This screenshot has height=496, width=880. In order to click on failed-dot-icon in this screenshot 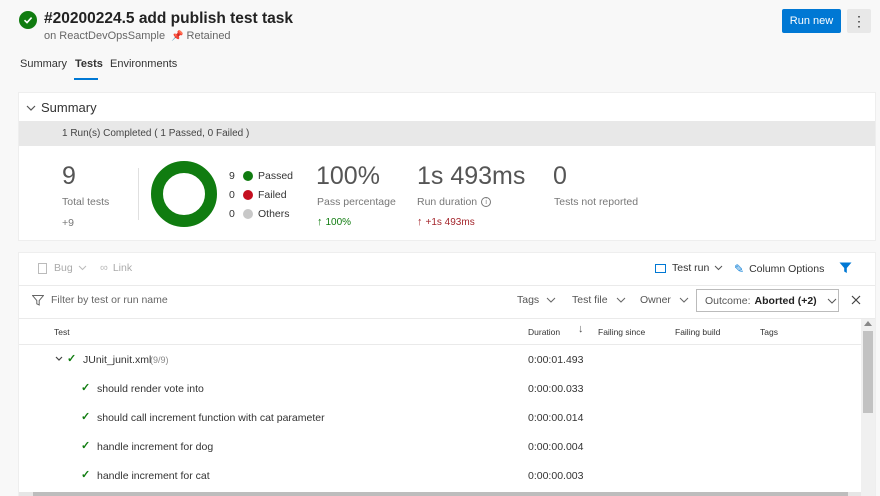, I will do `click(248, 194)`.